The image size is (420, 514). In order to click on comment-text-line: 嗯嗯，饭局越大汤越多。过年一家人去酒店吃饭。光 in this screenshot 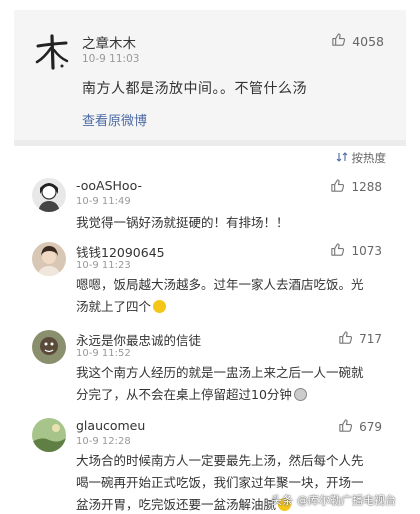, I will do `click(220, 284)`.